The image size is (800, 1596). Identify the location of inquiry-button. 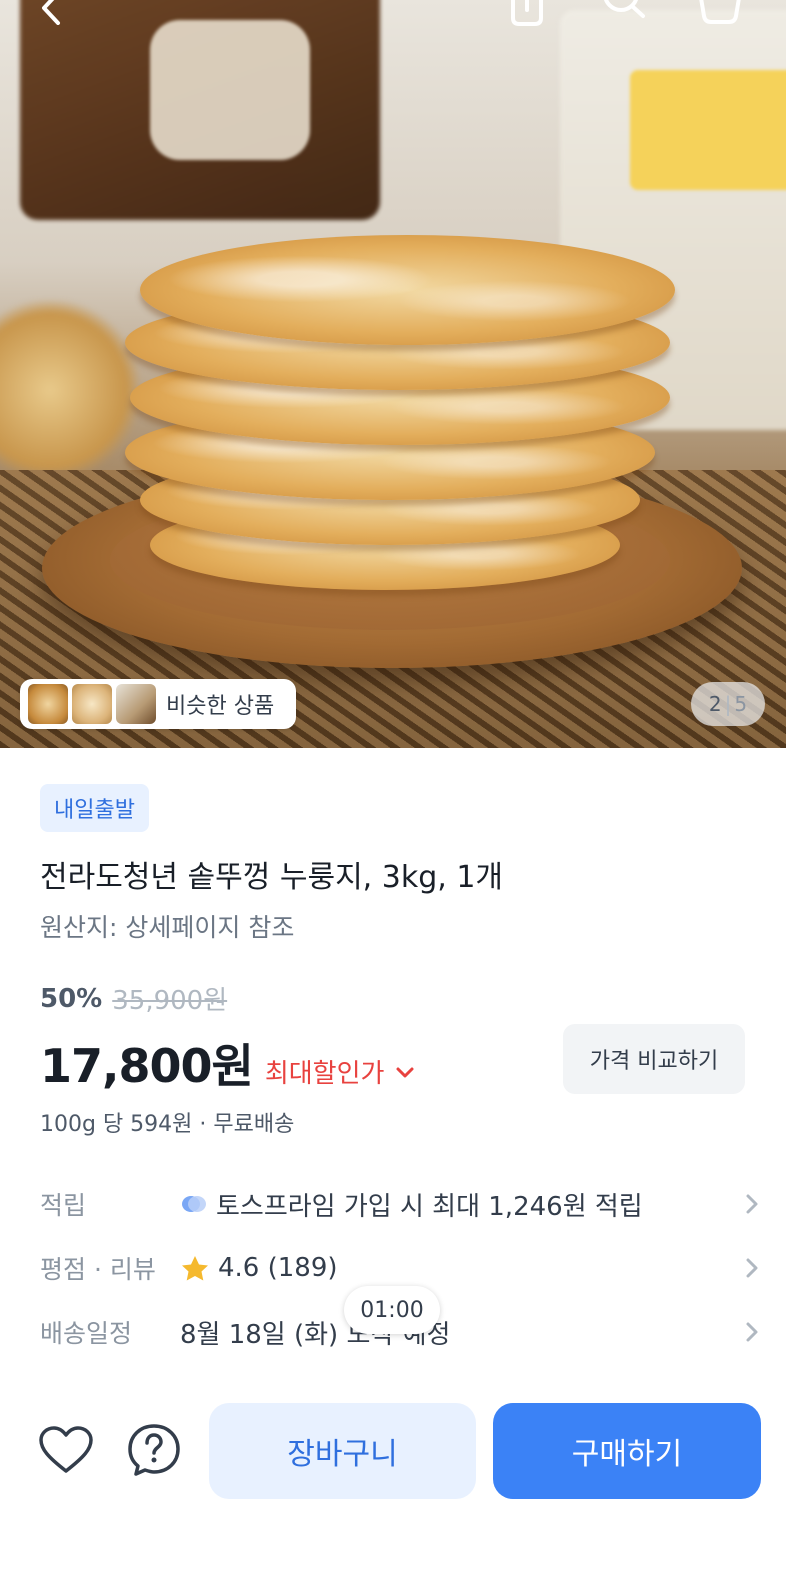
(154, 1450).